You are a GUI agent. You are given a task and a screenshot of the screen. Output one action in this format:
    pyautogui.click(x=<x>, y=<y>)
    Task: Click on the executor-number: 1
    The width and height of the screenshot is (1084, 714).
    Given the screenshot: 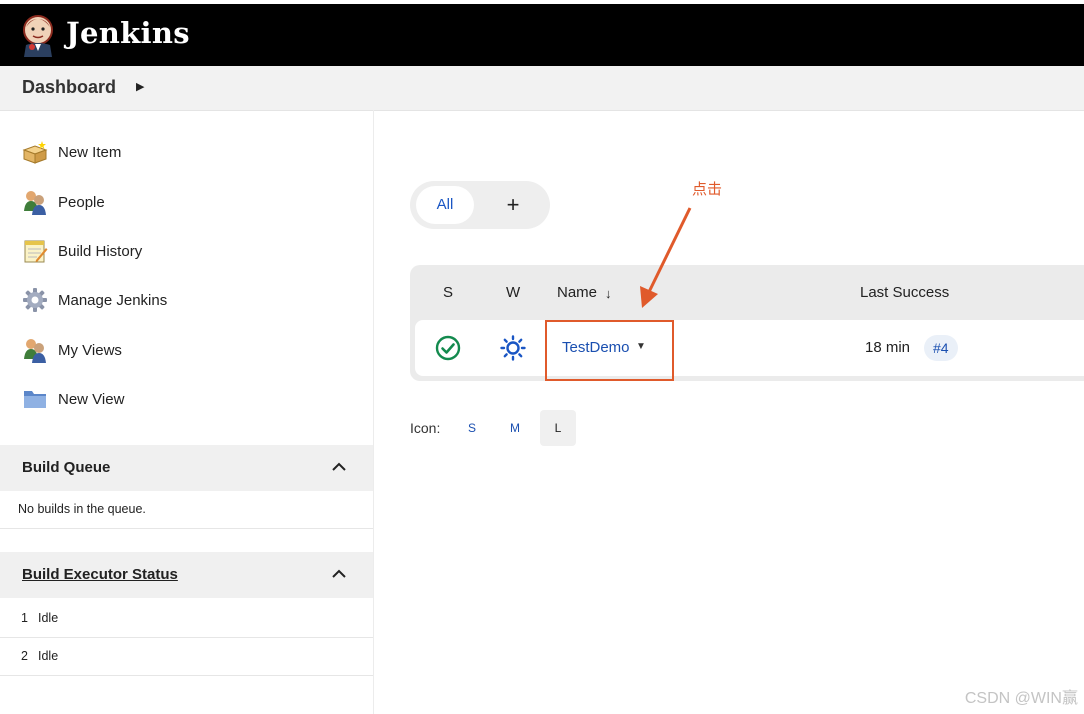 What is the action you would take?
    pyautogui.click(x=24, y=618)
    